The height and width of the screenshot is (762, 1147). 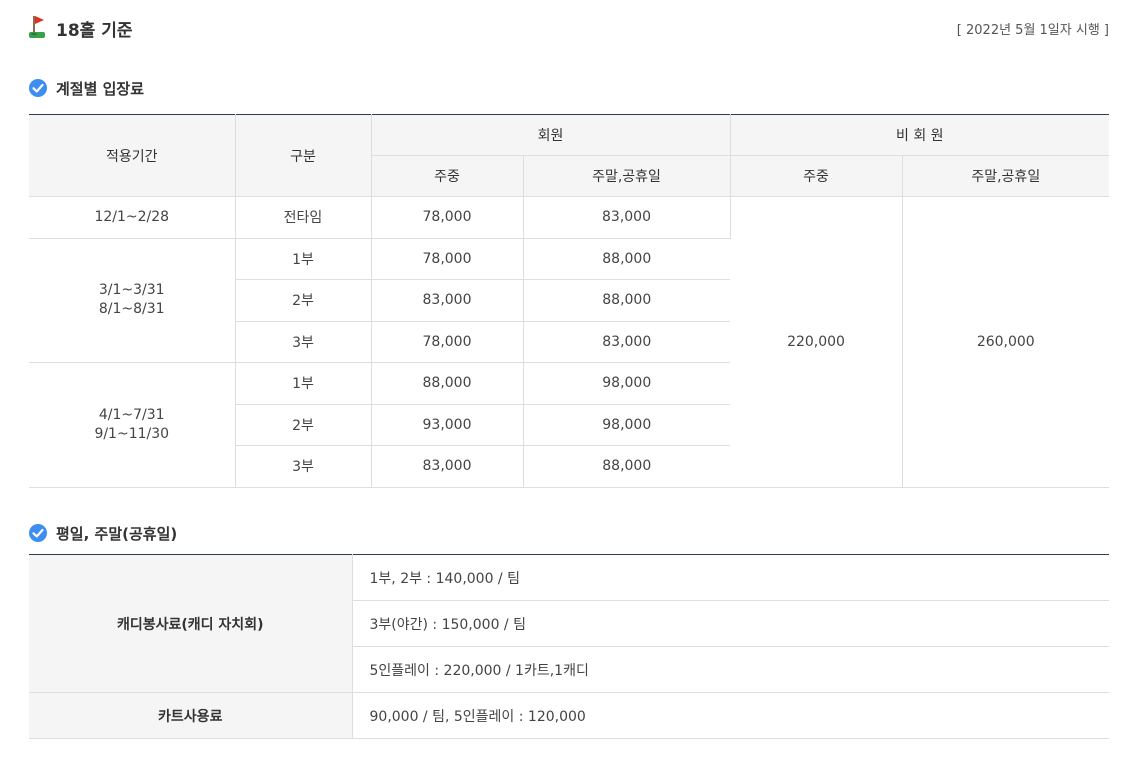 I want to click on section-label: 계절별 입장료, so click(x=100, y=88).